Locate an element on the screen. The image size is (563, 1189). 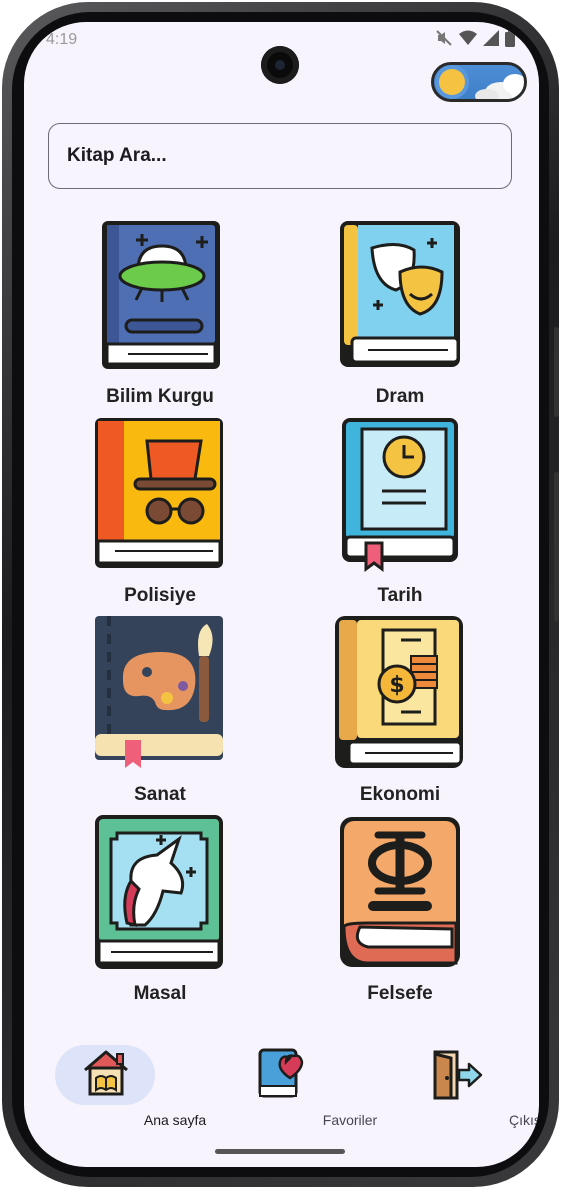
ufo-book-icon is located at coordinates (161, 295).